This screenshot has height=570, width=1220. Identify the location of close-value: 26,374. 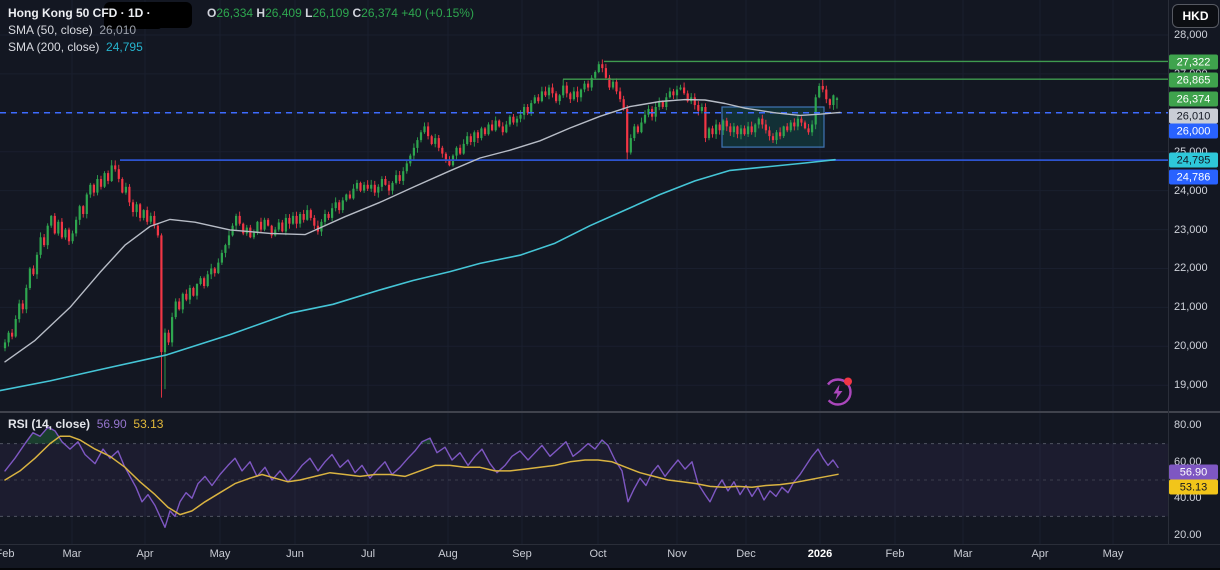
(379, 12).